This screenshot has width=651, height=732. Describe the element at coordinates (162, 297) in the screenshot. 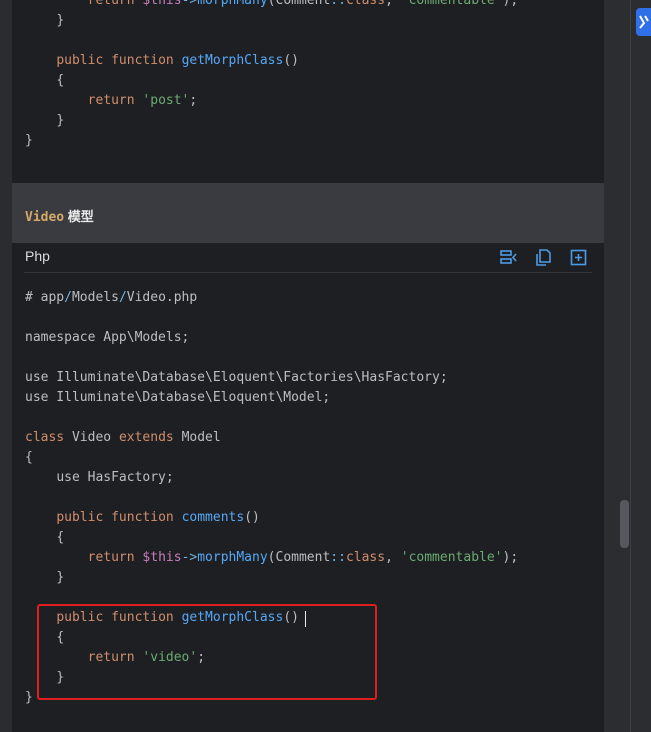

I see `code-token: Video.php` at that location.